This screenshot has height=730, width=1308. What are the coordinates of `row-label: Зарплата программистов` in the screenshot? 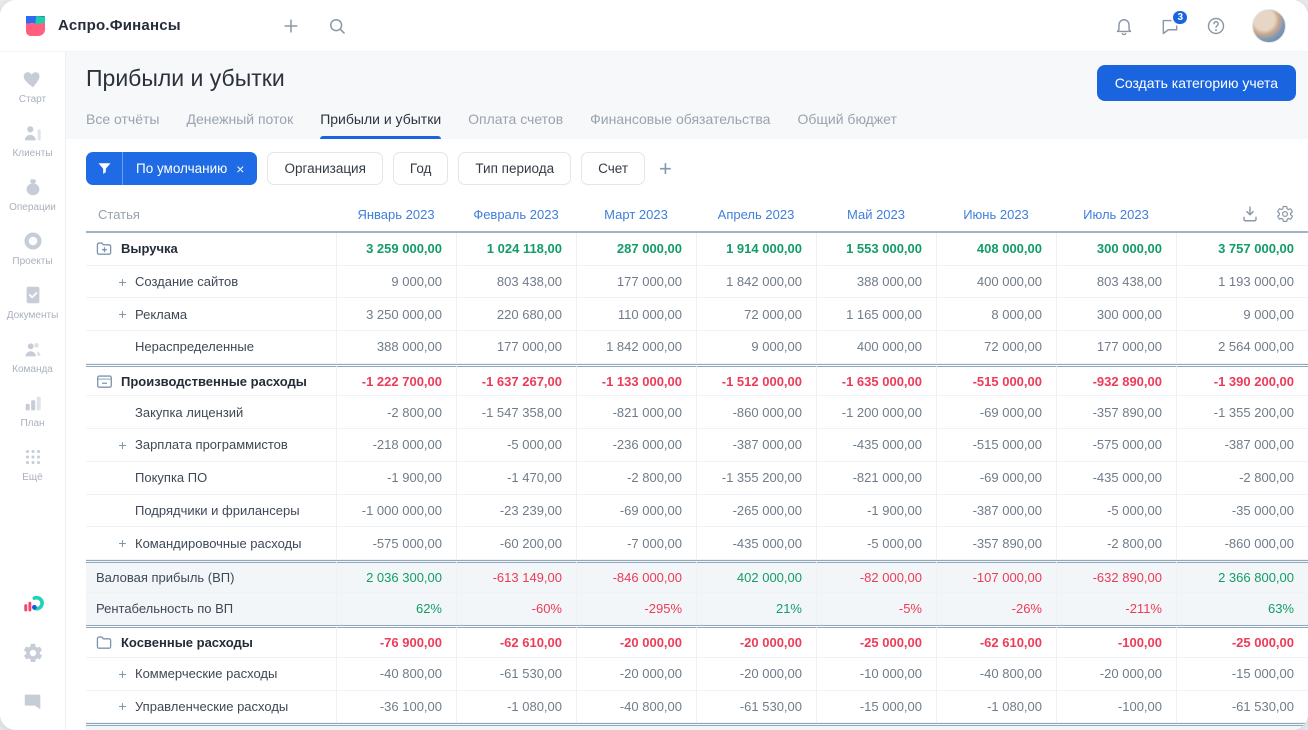 It's located at (211, 445).